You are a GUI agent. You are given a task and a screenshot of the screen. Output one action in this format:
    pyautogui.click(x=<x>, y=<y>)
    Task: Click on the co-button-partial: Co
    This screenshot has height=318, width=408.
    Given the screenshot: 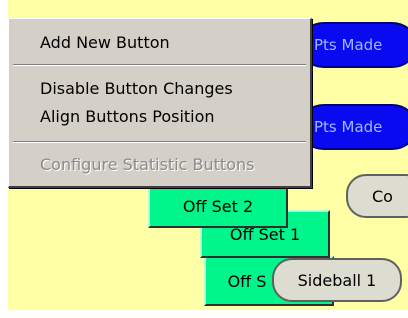 What is the action you would take?
    pyautogui.click(x=377, y=196)
    